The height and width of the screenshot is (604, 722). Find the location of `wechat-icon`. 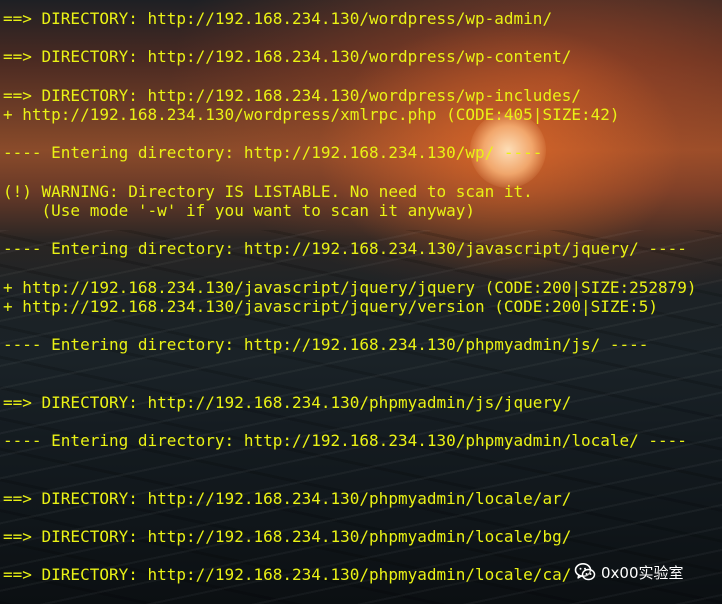

wechat-icon is located at coordinates (585, 572).